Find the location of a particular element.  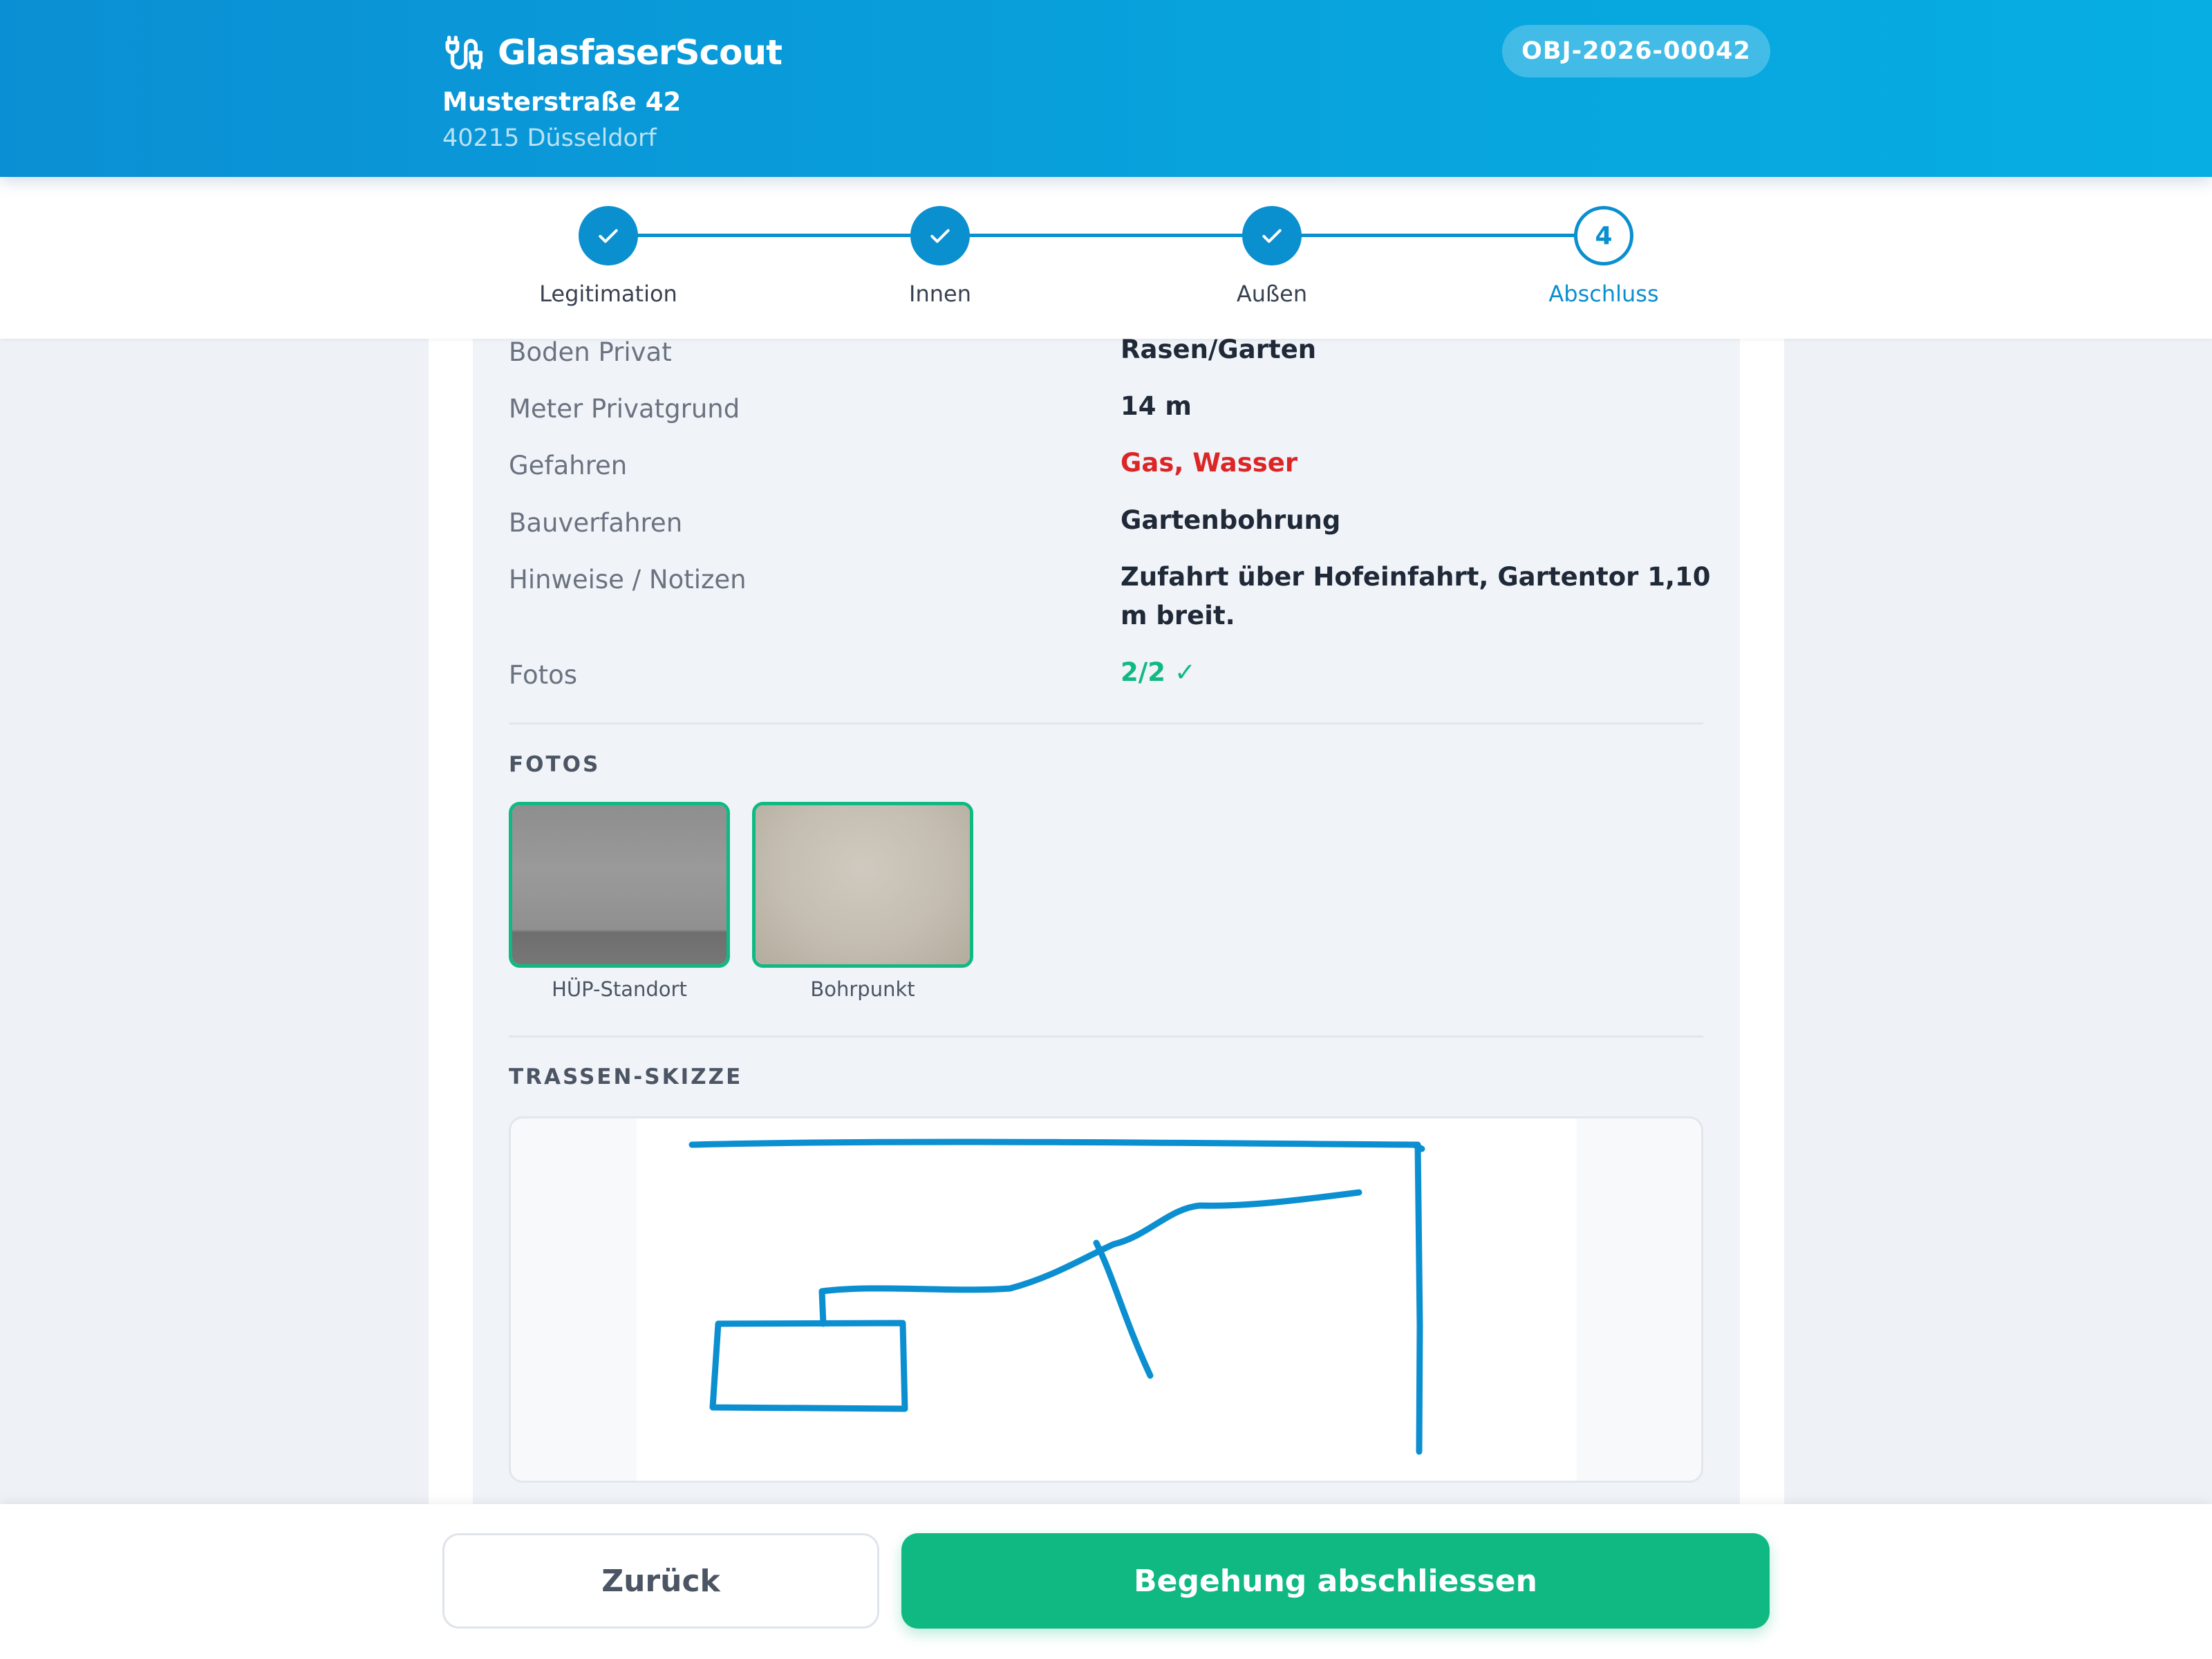

step-innen: Innen is located at coordinates (940, 256).